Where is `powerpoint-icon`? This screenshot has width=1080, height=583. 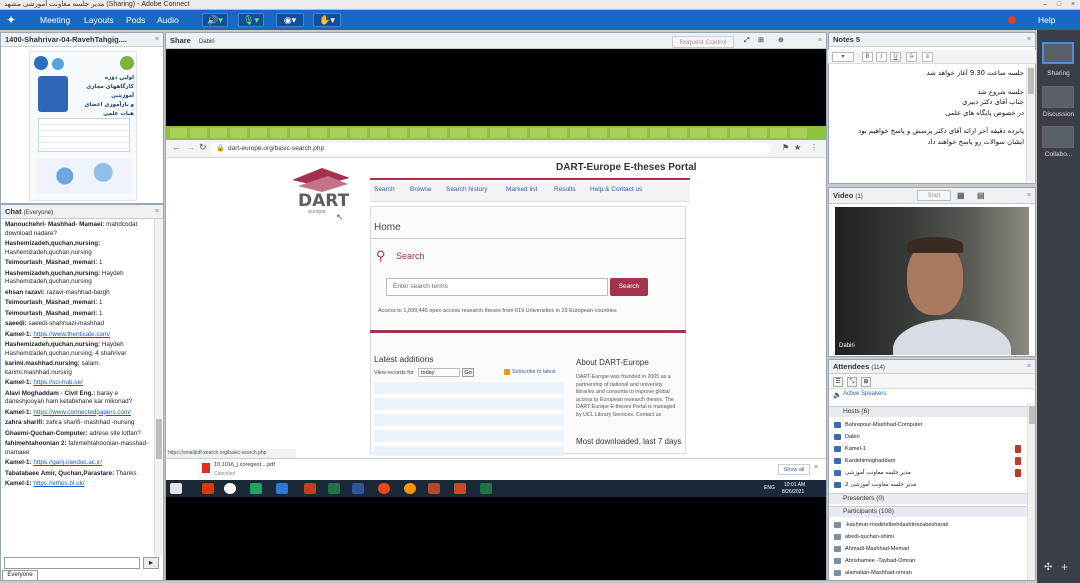 powerpoint-icon is located at coordinates (434, 488).